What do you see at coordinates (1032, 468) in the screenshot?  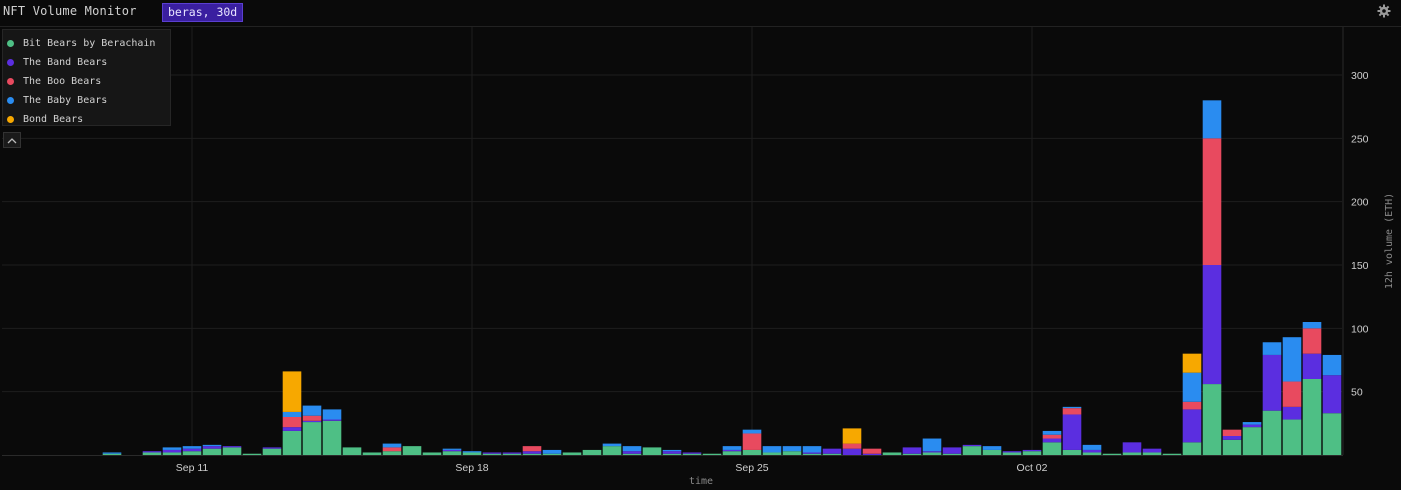 I see `x-tick-label: Oct 02` at bounding box center [1032, 468].